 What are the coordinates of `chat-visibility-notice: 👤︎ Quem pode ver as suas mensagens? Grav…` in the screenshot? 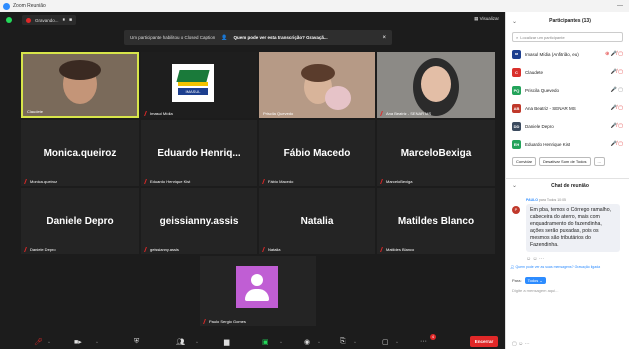 It's located at (567, 267).